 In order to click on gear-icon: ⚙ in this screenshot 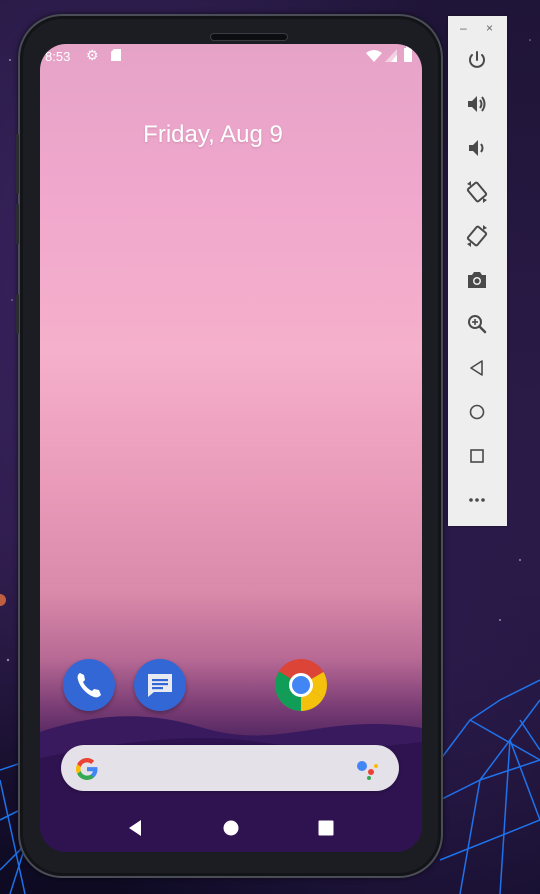, I will do `click(92, 55)`.